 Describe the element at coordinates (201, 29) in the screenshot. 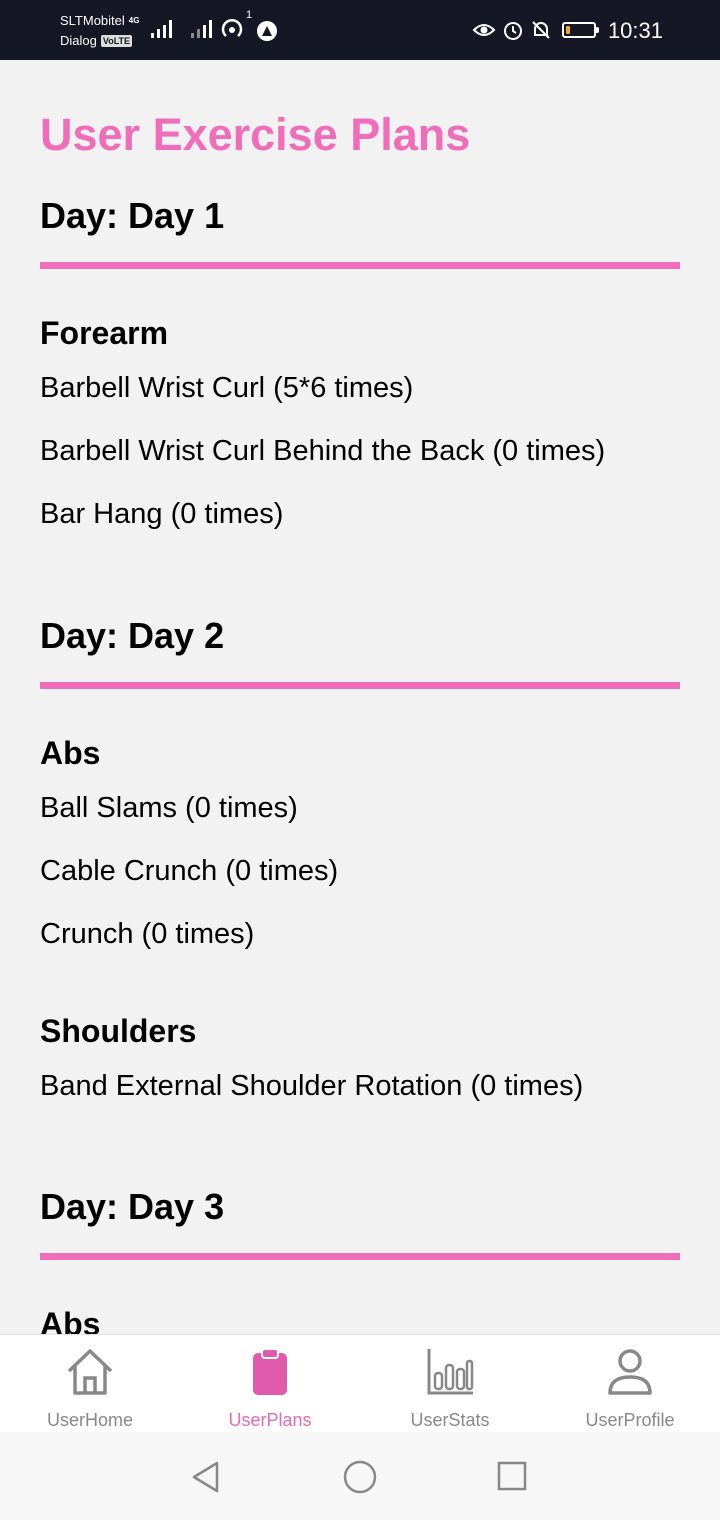

I see `signal-strength-2-icon` at that location.